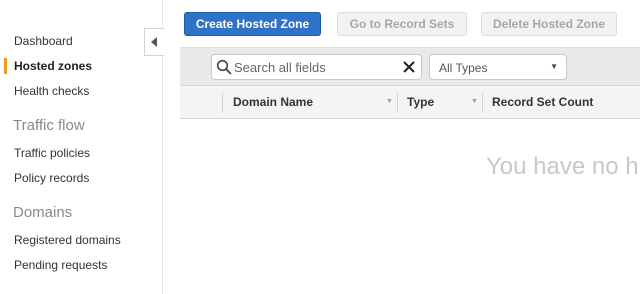  Describe the element at coordinates (49, 125) in the screenshot. I see `section-heading-traffic-flow: Traffic flow` at that location.